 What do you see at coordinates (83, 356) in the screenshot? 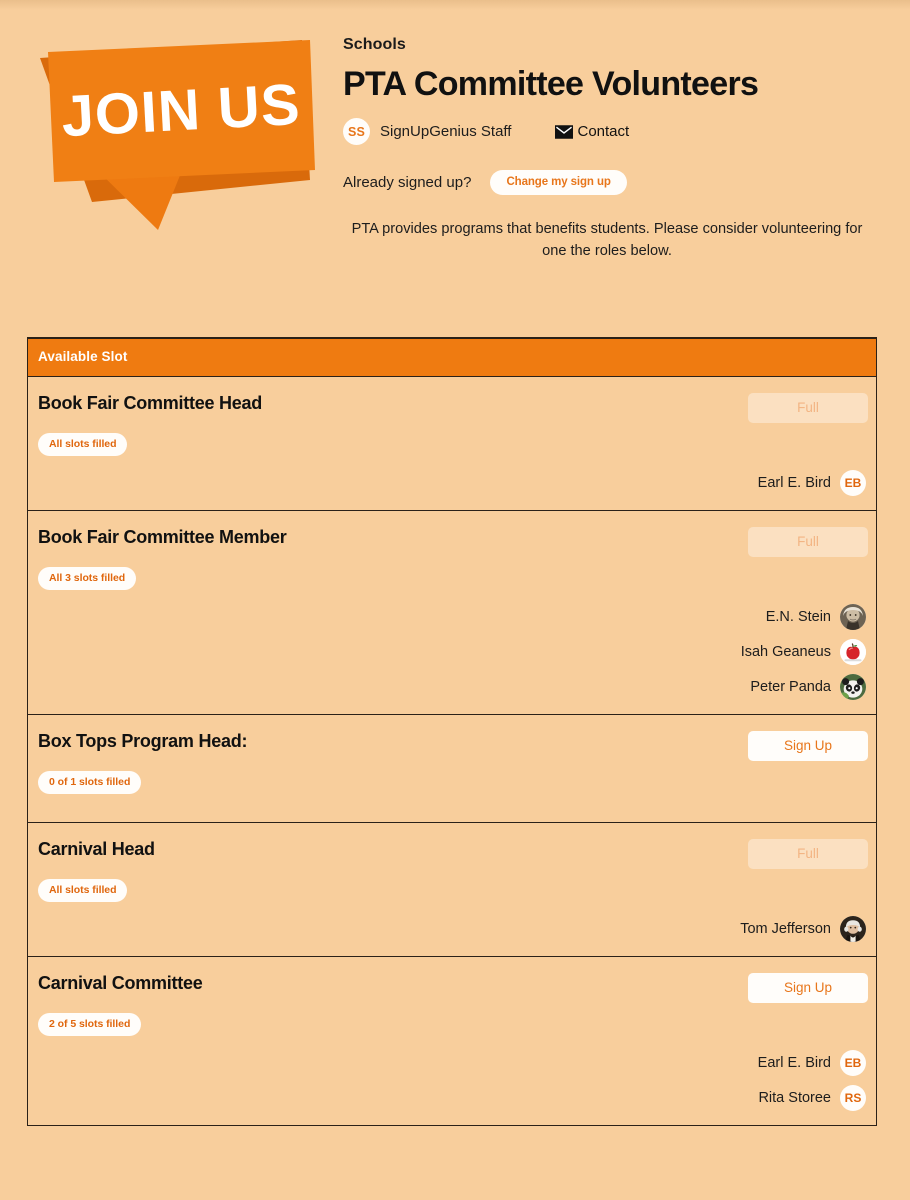
I see `table-header-label: Available Slot` at bounding box center [83, 356].